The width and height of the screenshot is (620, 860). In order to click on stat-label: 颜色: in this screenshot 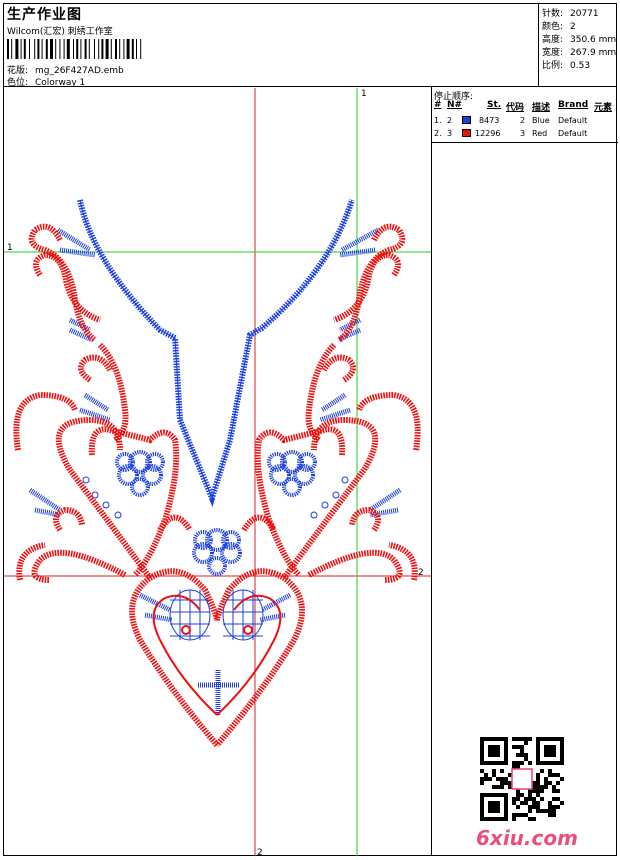, I will do `click(553, 27)`.